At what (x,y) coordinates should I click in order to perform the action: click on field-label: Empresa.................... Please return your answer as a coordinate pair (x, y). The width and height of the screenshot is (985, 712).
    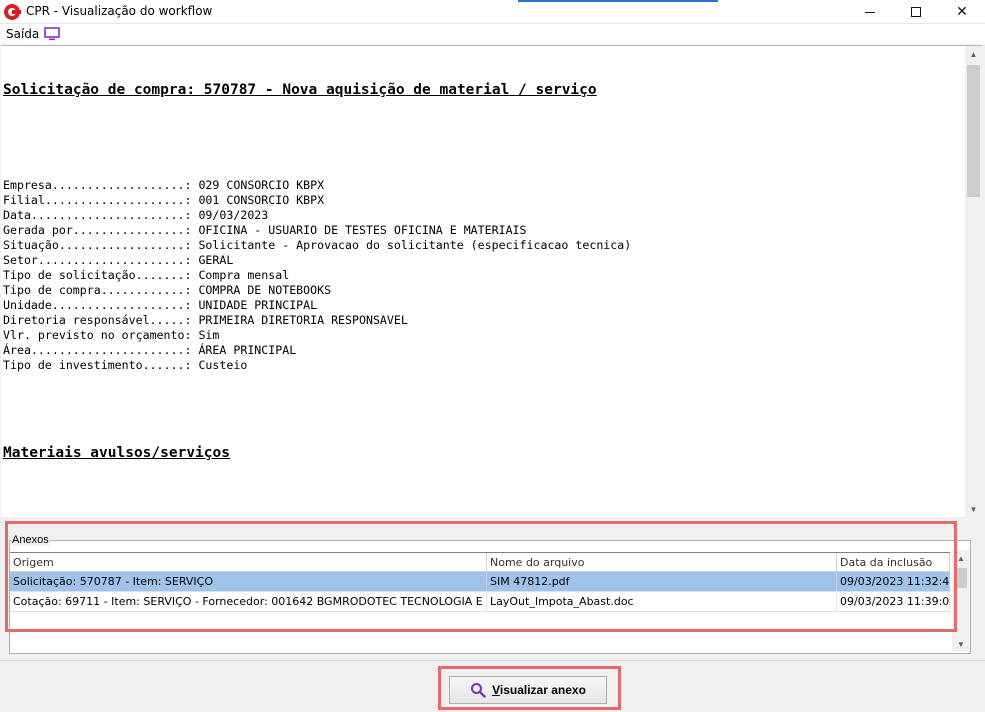
    Looking at the image, I should click on (94, 185).